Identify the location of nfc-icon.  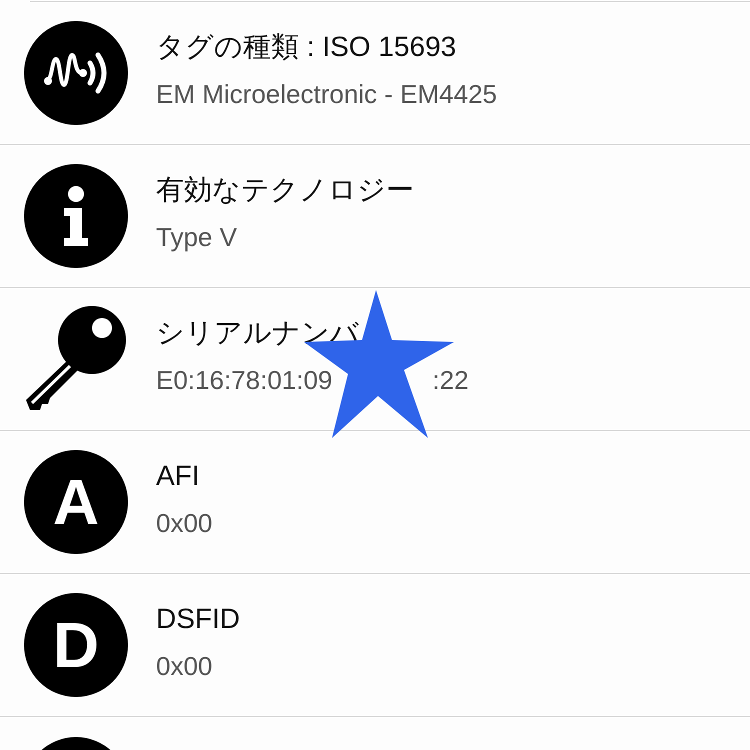
(76, 73).